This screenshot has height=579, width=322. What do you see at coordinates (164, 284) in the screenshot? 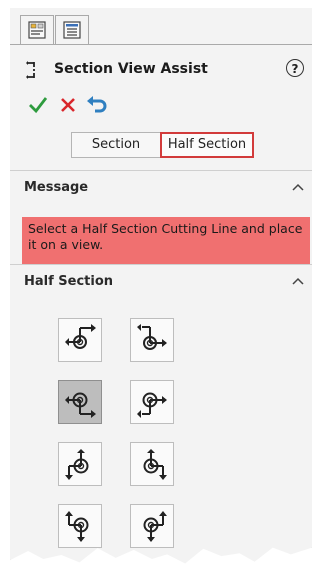
I see `half-section-header: Half Section` at bounding box center [164, 284].